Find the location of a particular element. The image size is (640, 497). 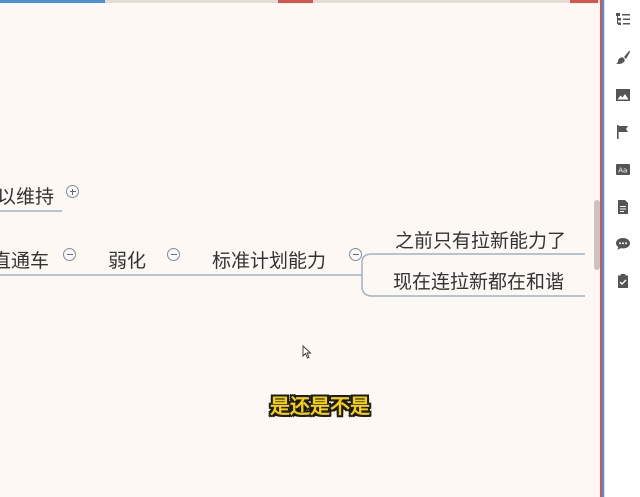

outline-icon is located at coordinates (623, 19).